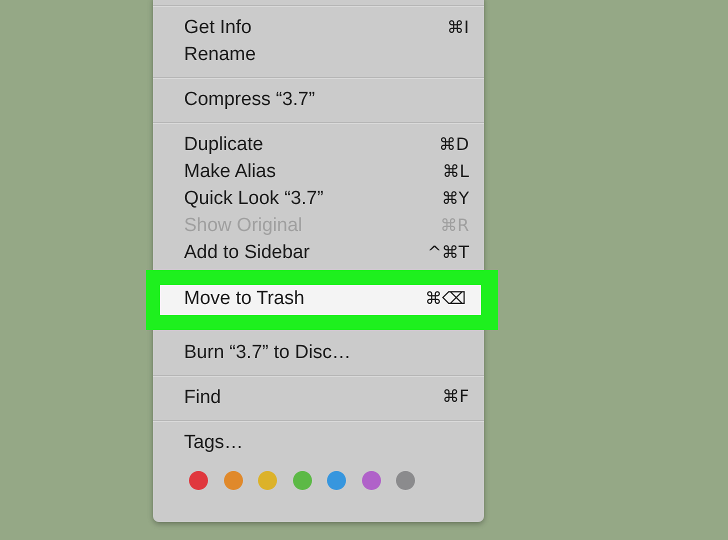 This screenshot has height=540, width=728. What do you see at coordinates (320, 299) in the screenshot?
I see `menu-item: Move to Trash ⌘⌫` at bounding box center [320, 299].